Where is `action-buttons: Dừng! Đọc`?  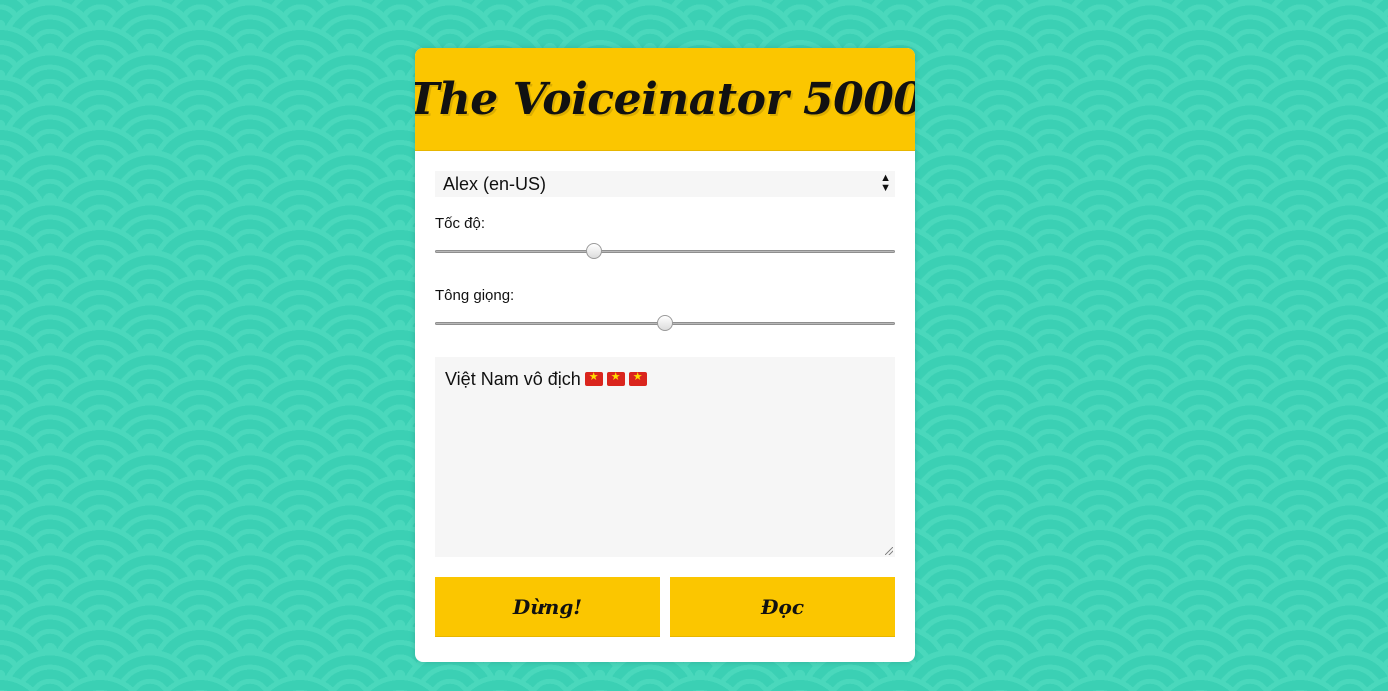 action-buttons: Dừng! Đọc is located at coordinates (665, 607).